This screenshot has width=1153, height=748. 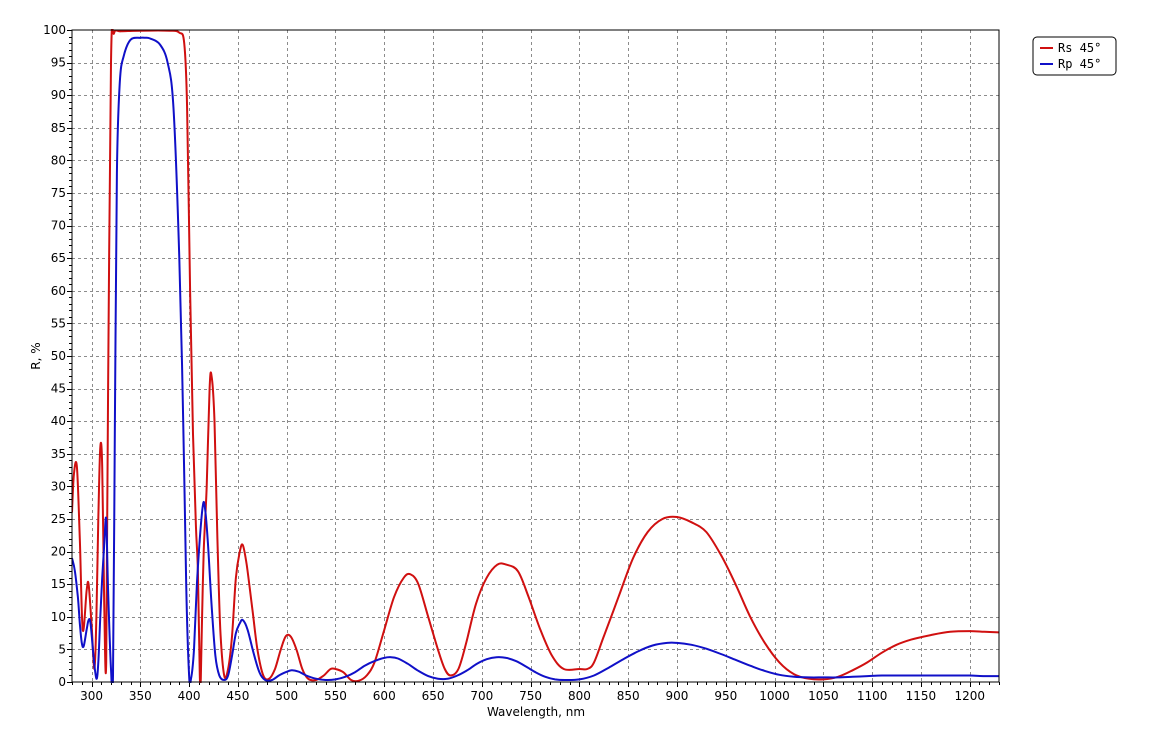 I want to click on x-tick-label: 900, so click(x=677, y=696).